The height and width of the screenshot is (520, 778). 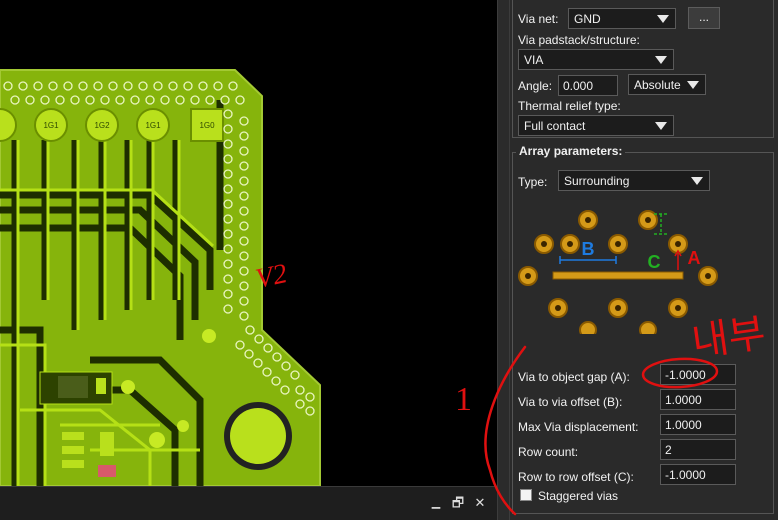 What do you see at coordinates (596, 59) in the screenshot?
I see `via-padstack-dropdown: VIA` at bounding box center [596, 59].